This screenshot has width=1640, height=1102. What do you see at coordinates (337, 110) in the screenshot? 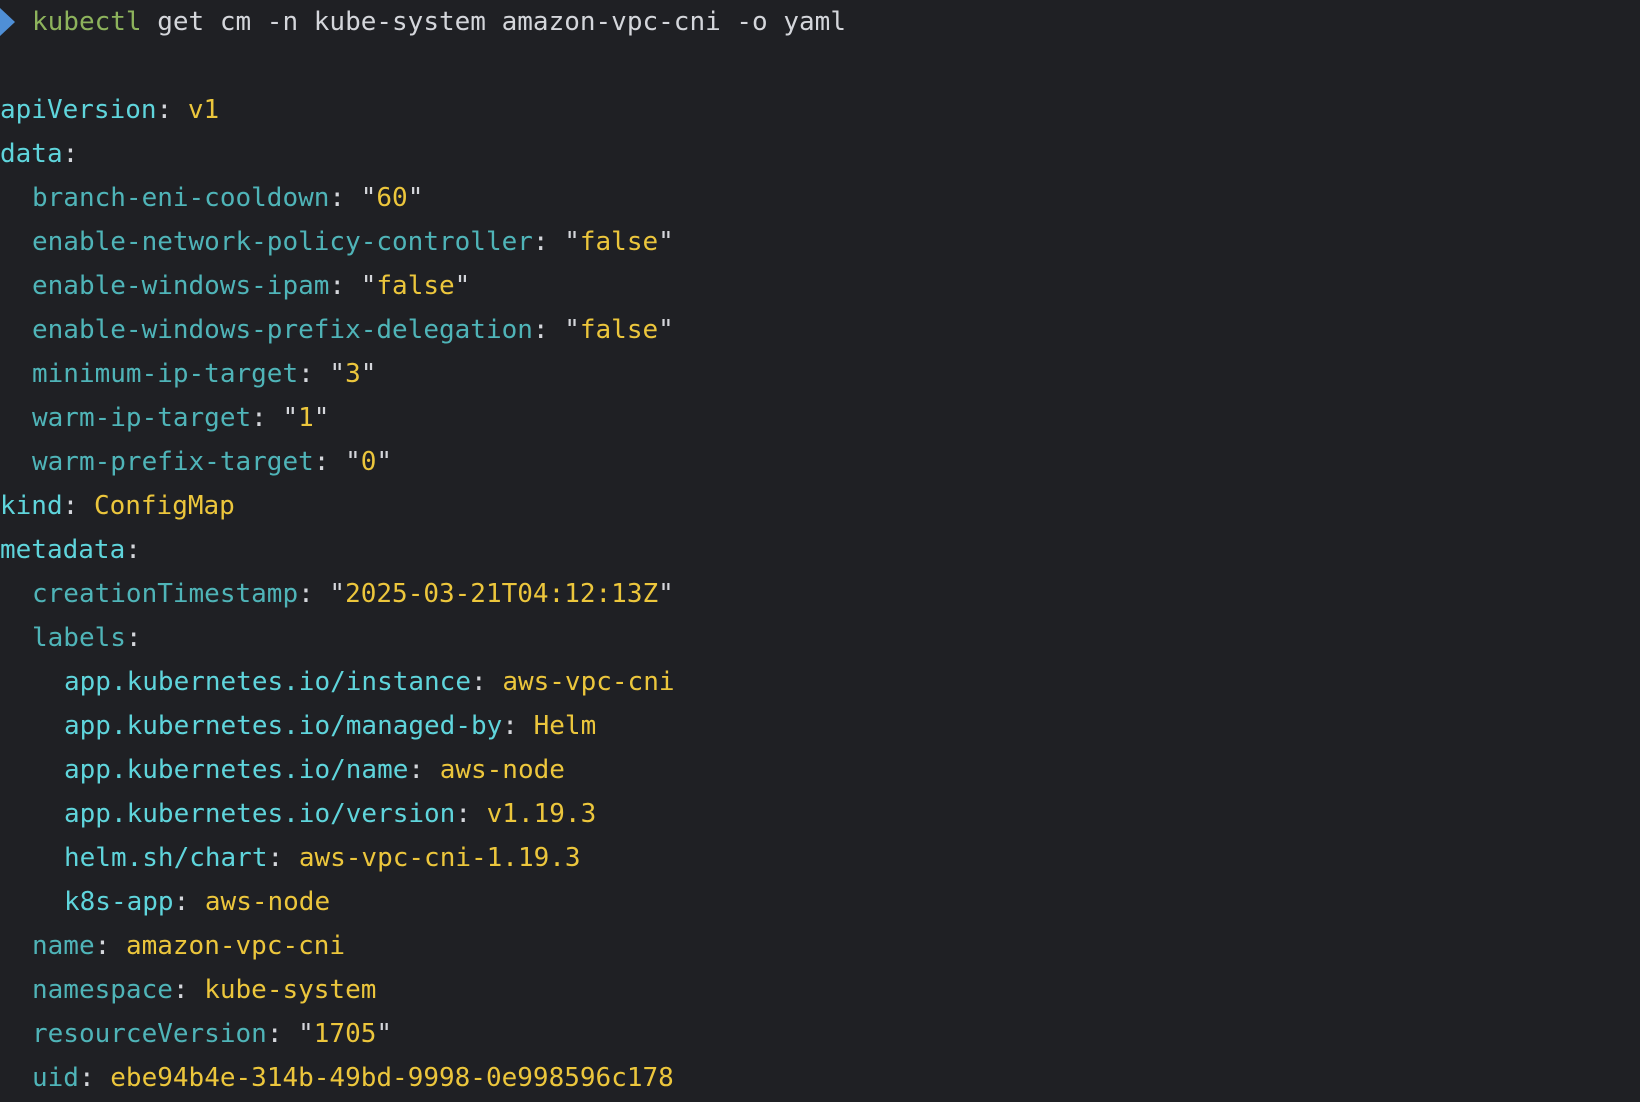
I see `yaml-line: apiVersion: v1` at bounding box center [337, 110].